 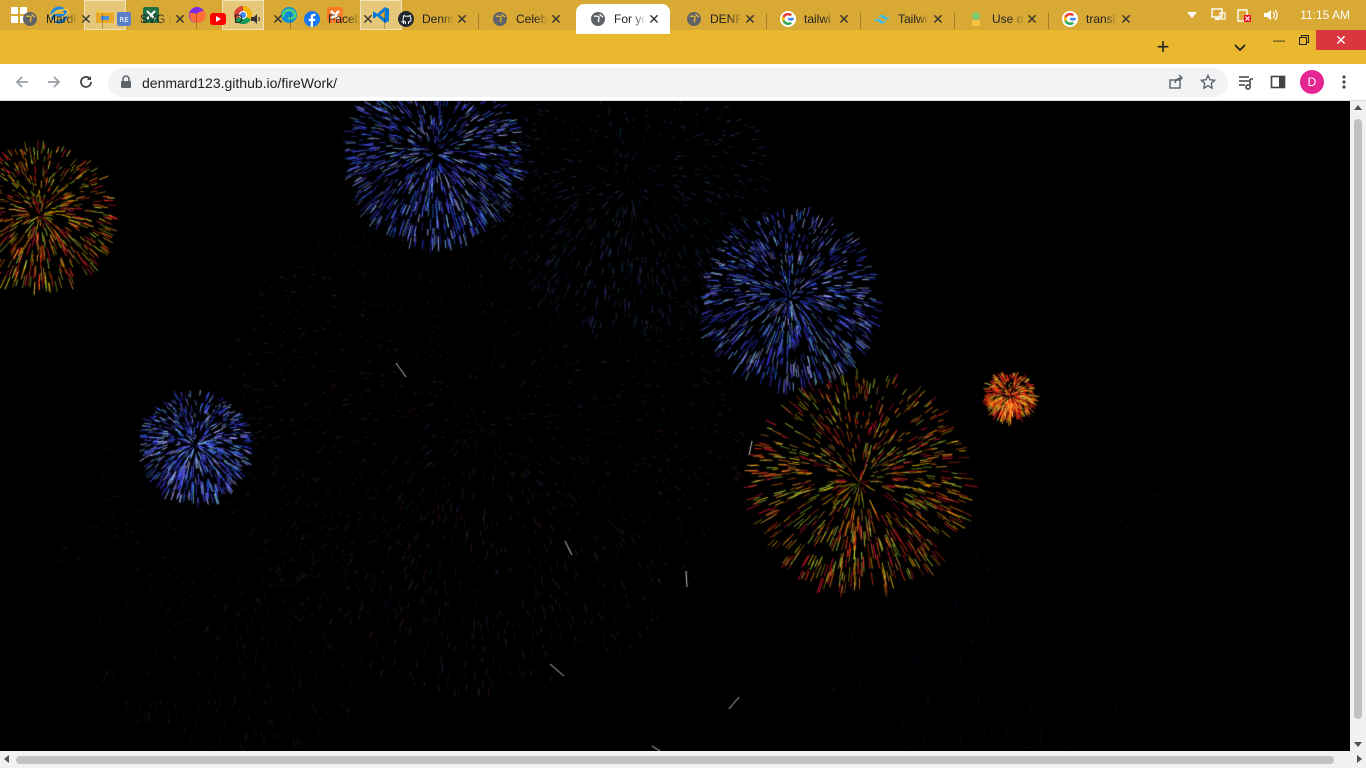 What do you see at coordinates (1312, 82) in the screenshot?
I see `profile-avatar: D` at bounding box center [1312, 82].